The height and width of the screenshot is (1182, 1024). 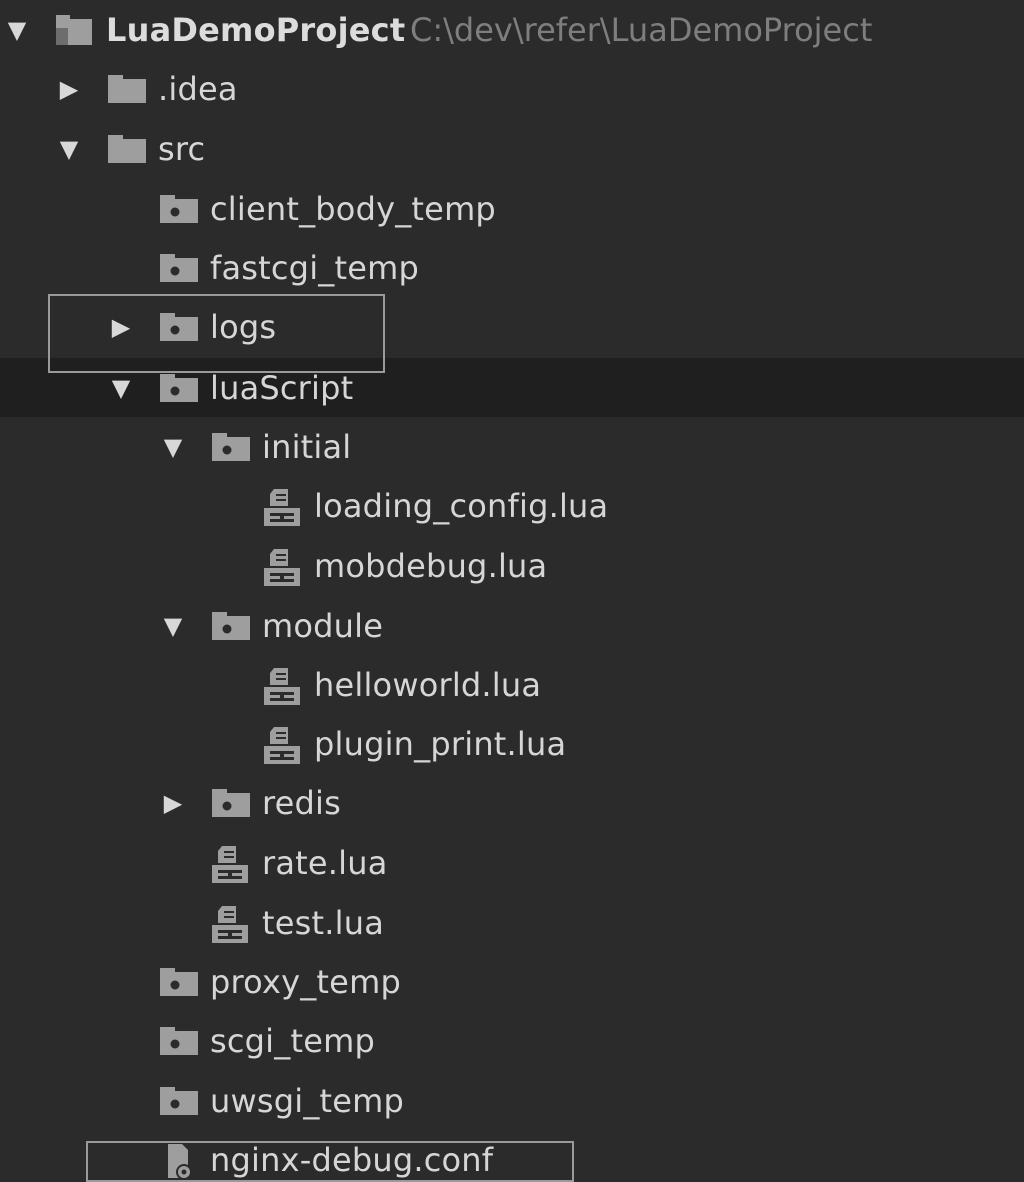 What do you see at coordinates (440, 743) in the screenshot?
I see `tree-item-label: plugin_print.lua` at bounding box center [440, 743].